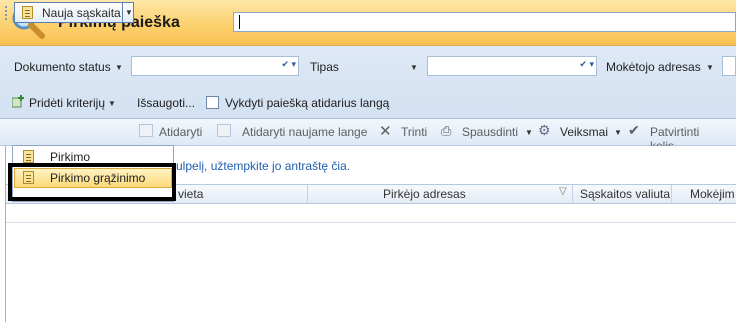 The image size is (736, 322). I want to click on payer-address-label: Mokėtojo adresas, so click(653, 67).